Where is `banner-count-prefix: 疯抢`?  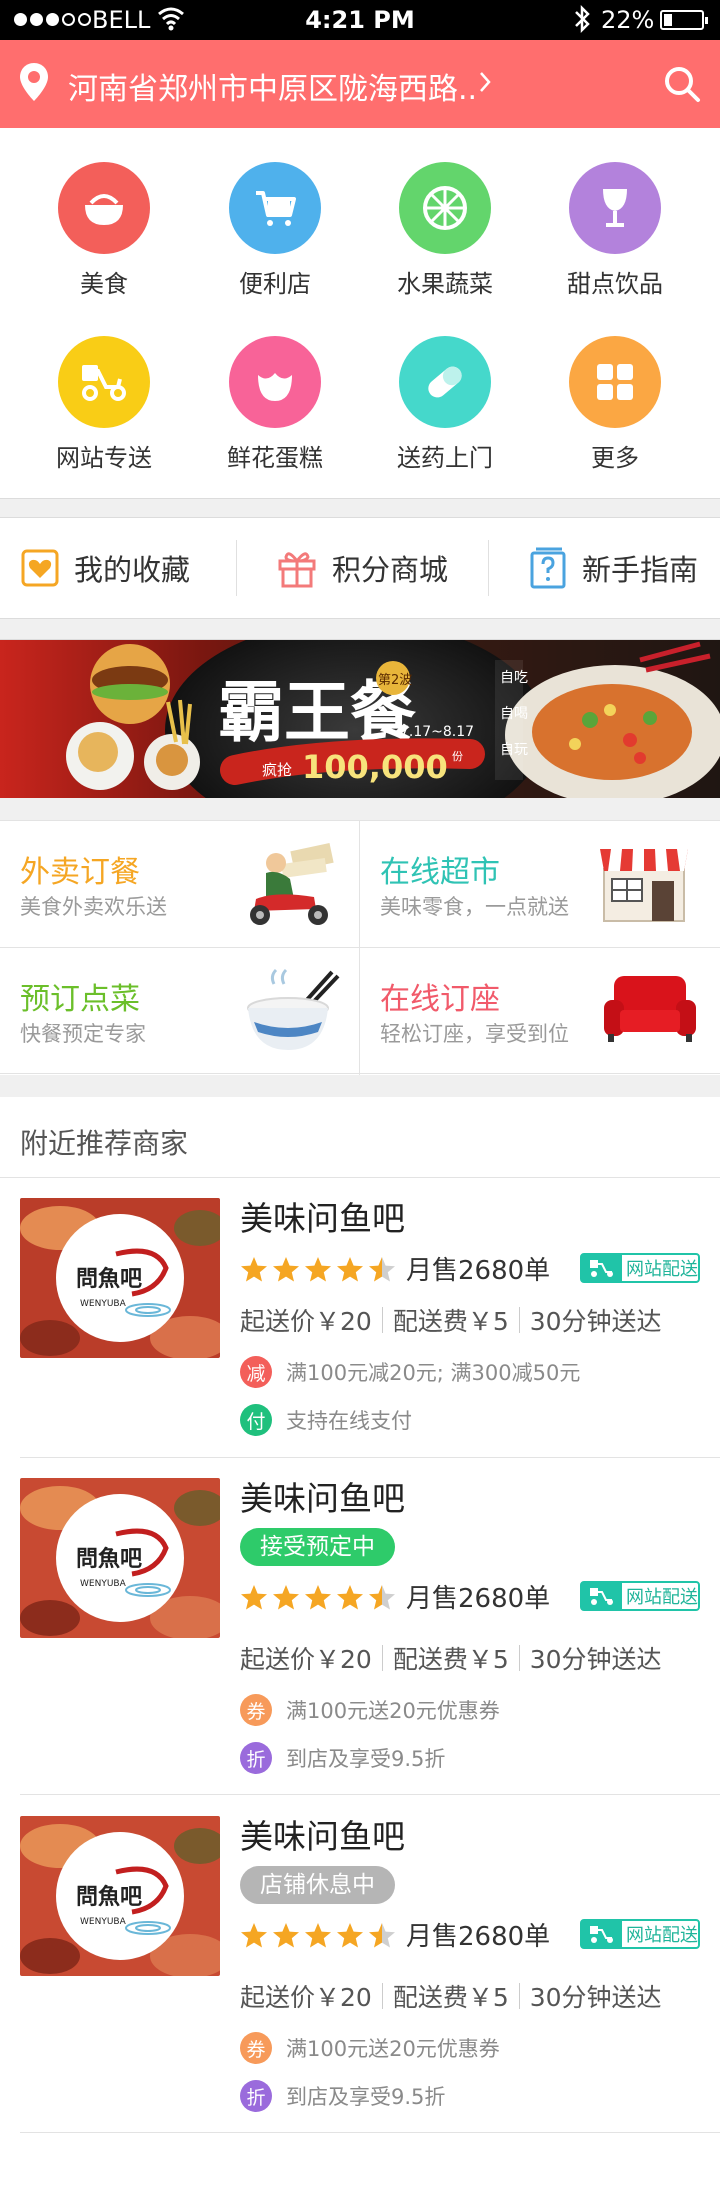 banner-count-prefix: 疯抢 is located at coordinates (277, 770).